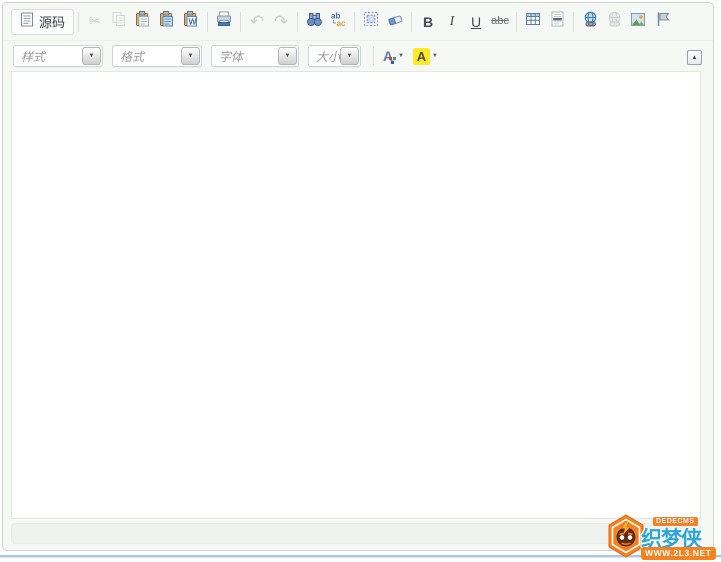  I want to click on size-select-label: 大小, so click(328, 56).